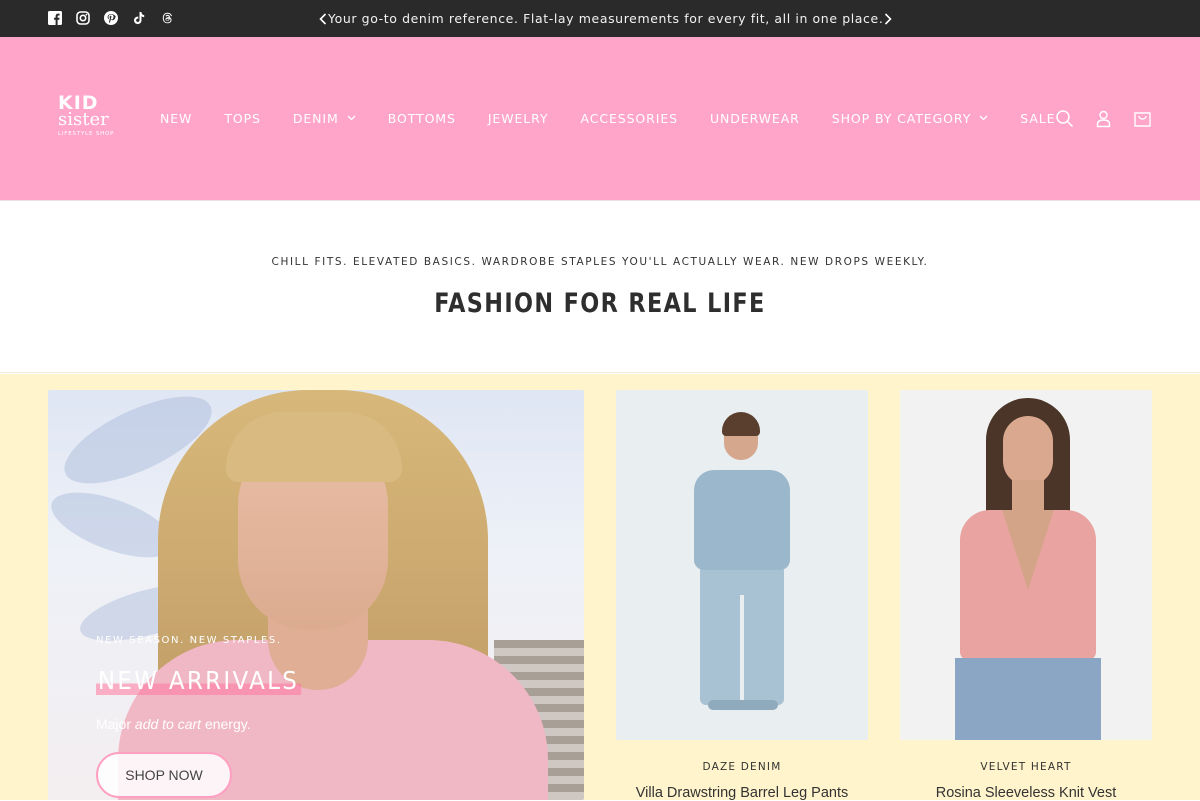 The height and width of the screenshot is (801, 1200). What do you see at coordinates (86, 134) in the screenshot?
I see `logo-line3: LIFESTYLE SHOP` at bounding box center [86, 134].